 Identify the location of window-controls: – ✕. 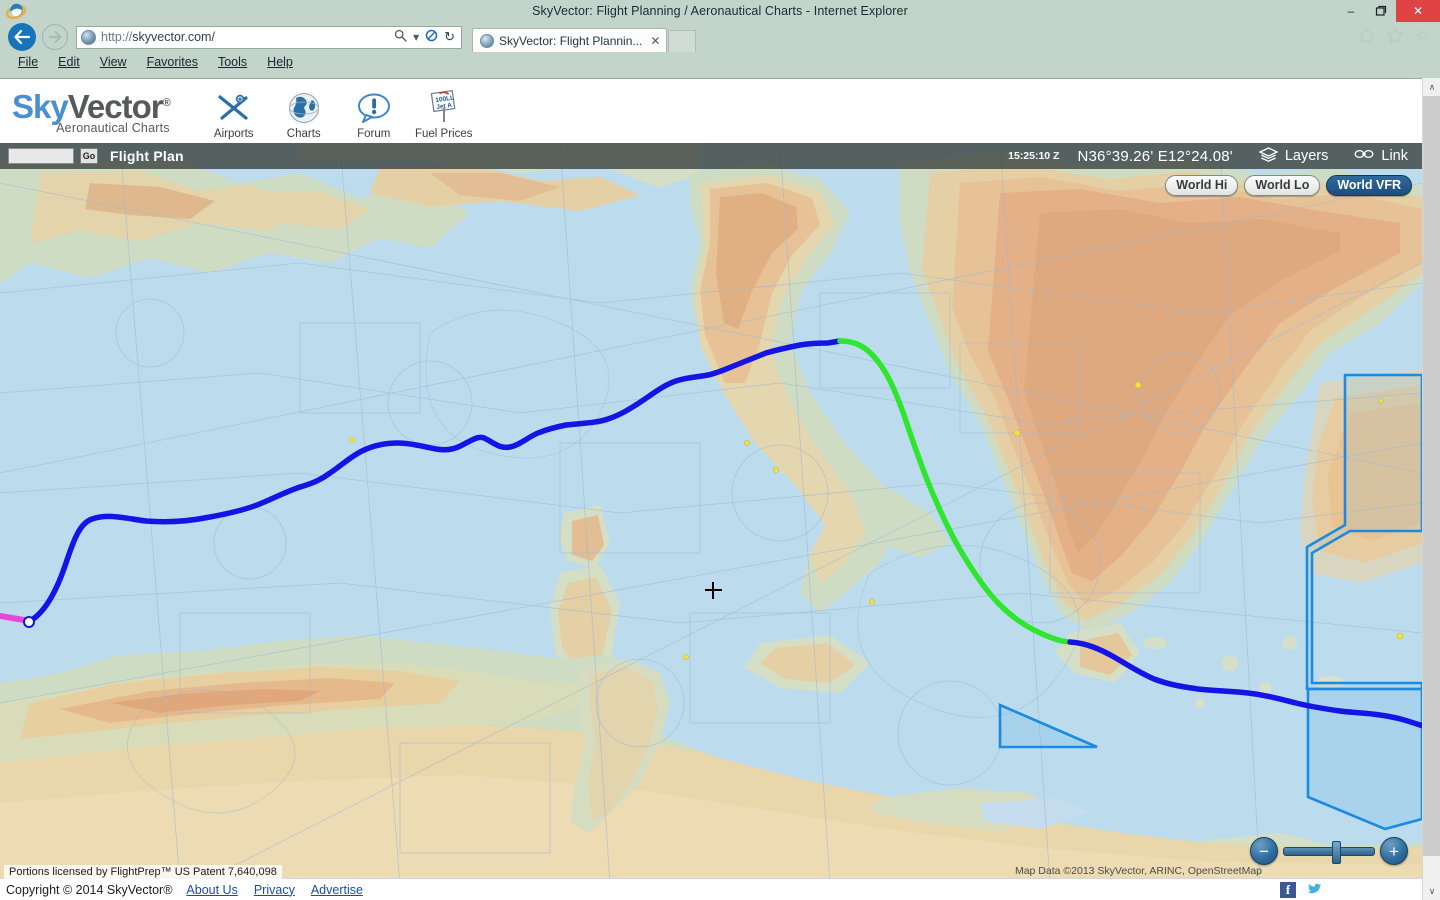
(1388, 11).